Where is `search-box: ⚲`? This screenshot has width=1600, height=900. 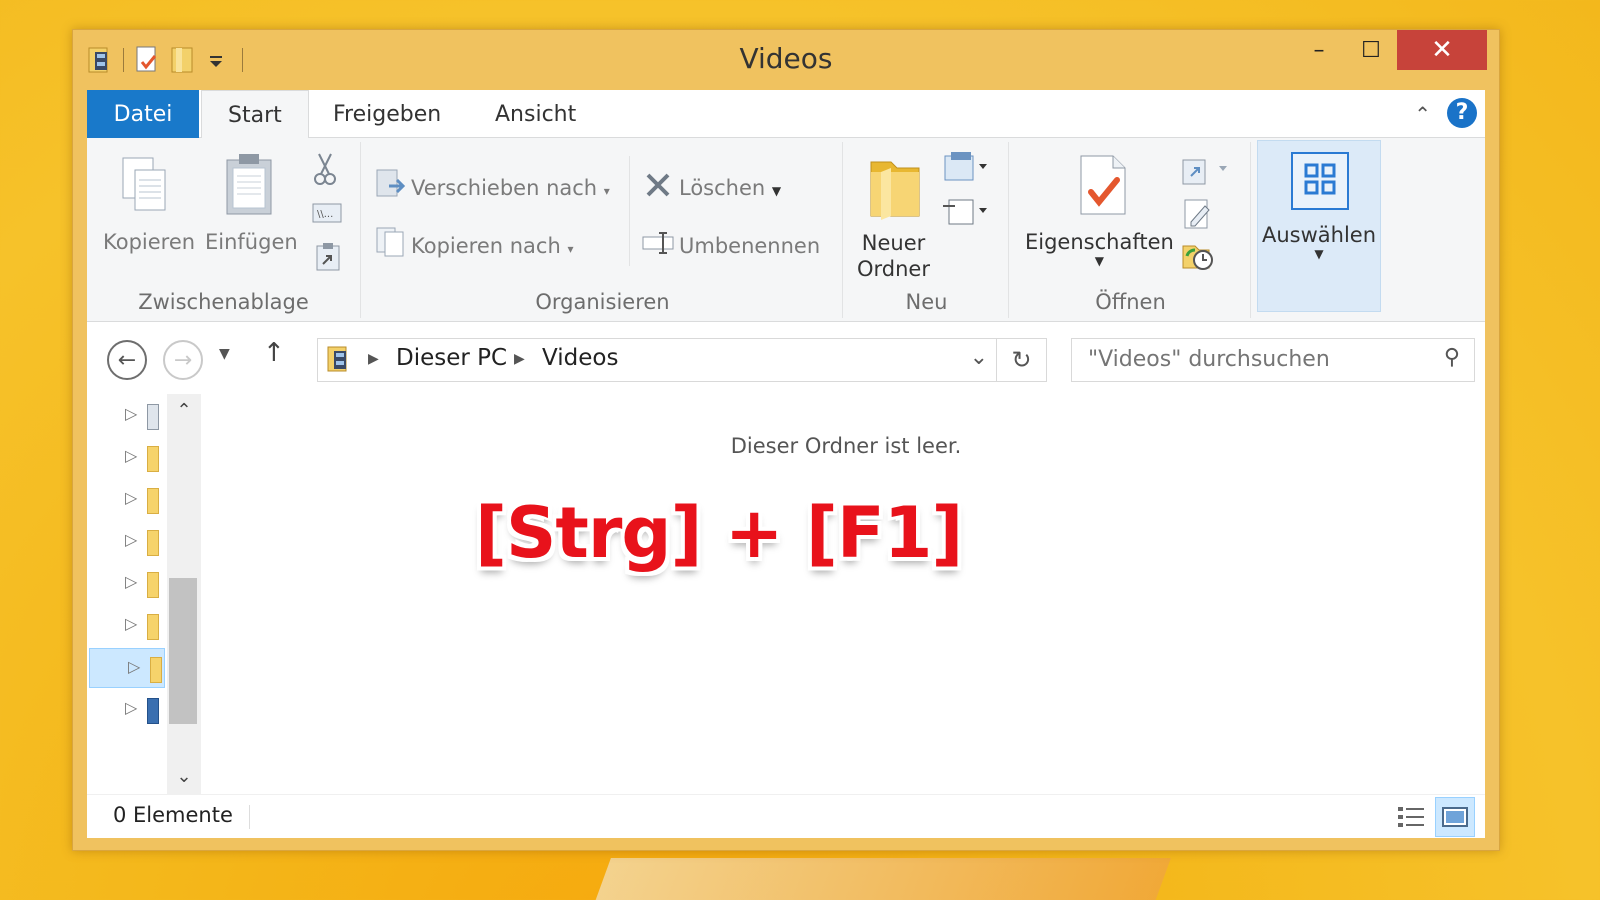 search-box: ⚲ is located at coordinates (1273, 360).